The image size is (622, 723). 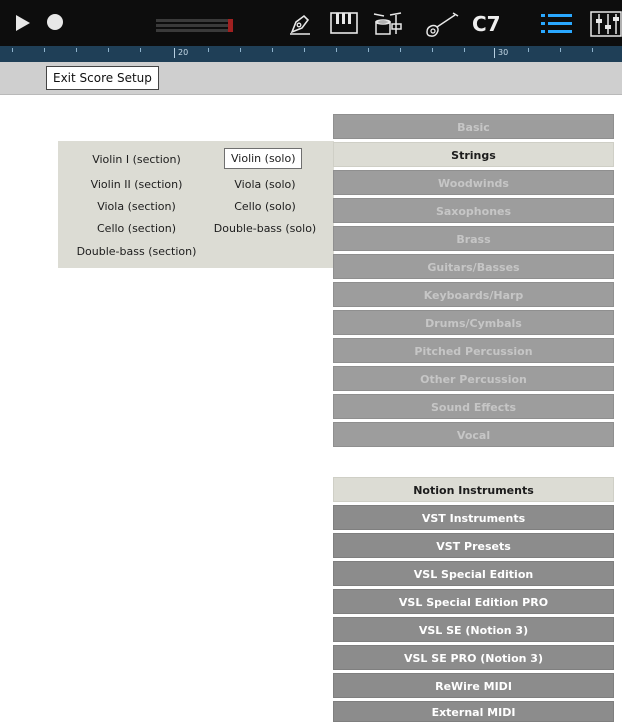 I want to click on instrument-viola-solo: Viola (solo), so click(x=265, y=184).